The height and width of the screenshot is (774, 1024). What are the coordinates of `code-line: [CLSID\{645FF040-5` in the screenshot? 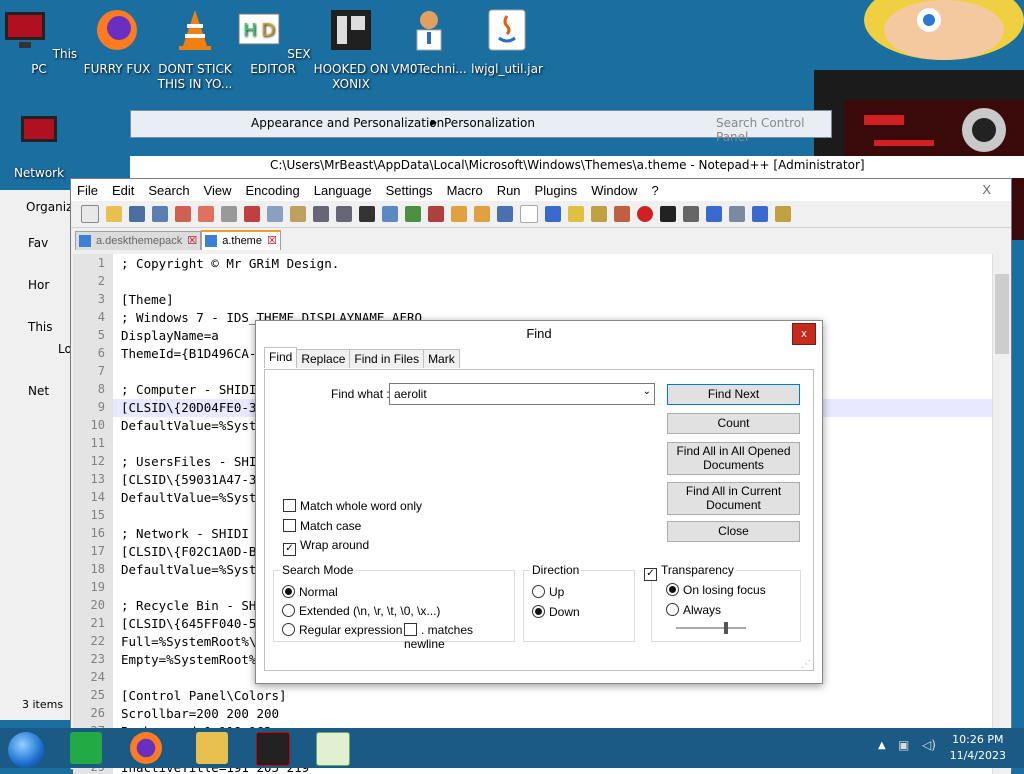 It's located at (188, 623).